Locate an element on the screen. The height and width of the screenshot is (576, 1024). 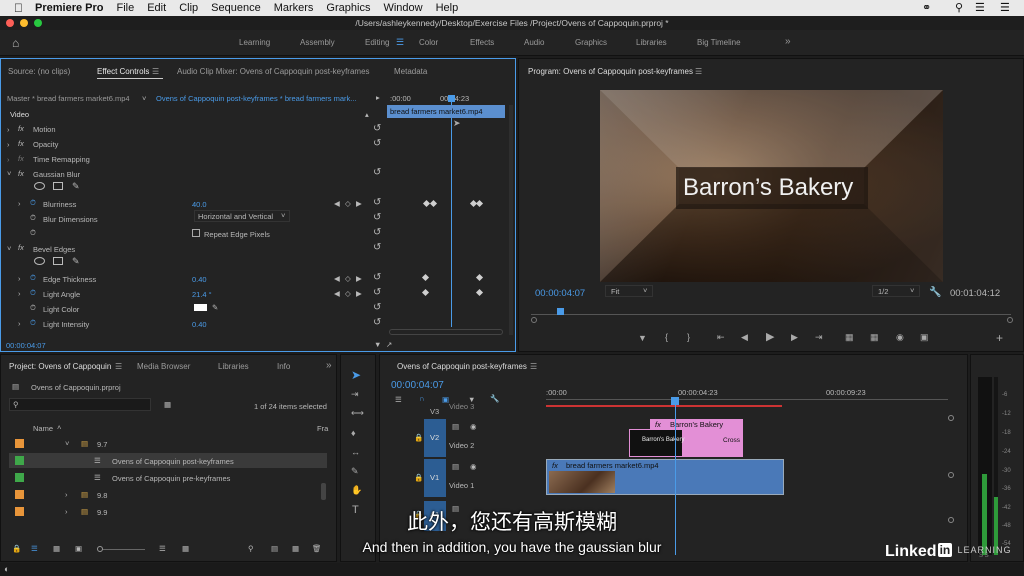
vertical-scrollbar is located at coordinates (511, 220).